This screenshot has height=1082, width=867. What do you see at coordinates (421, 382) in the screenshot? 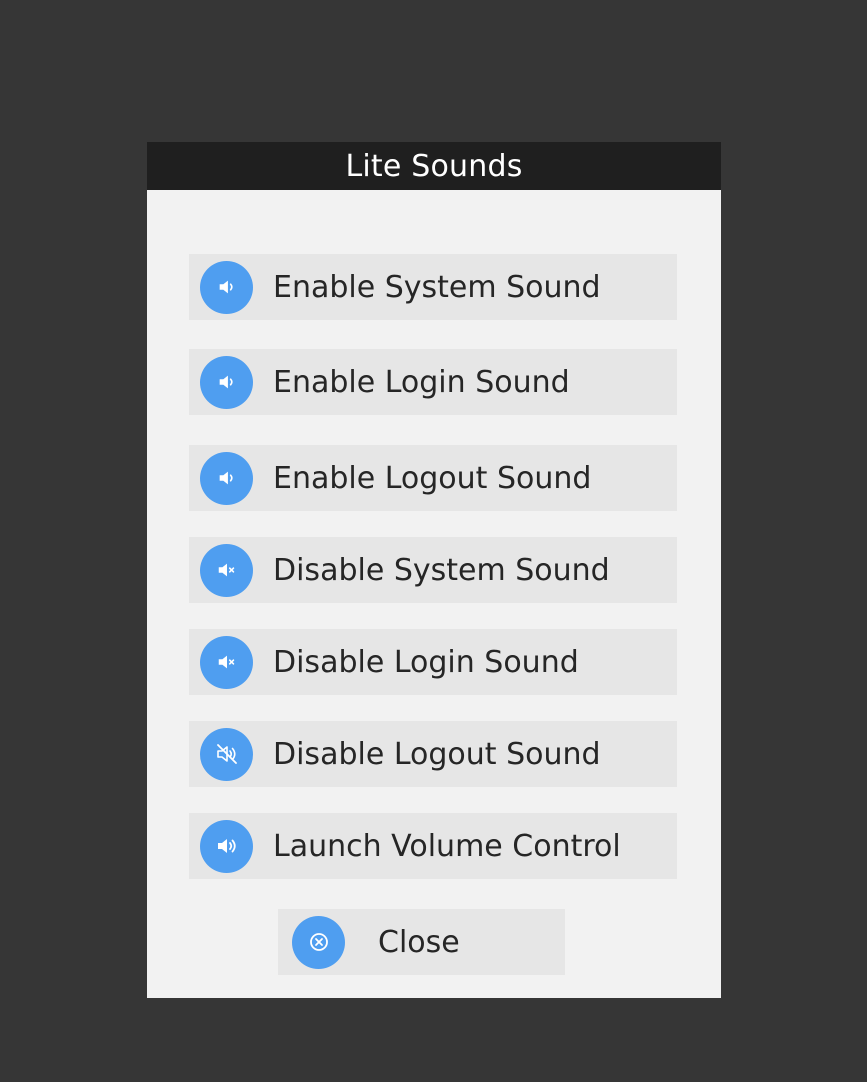
I see `button-label: Enable Login Sound` at bounding box center [421, 382].